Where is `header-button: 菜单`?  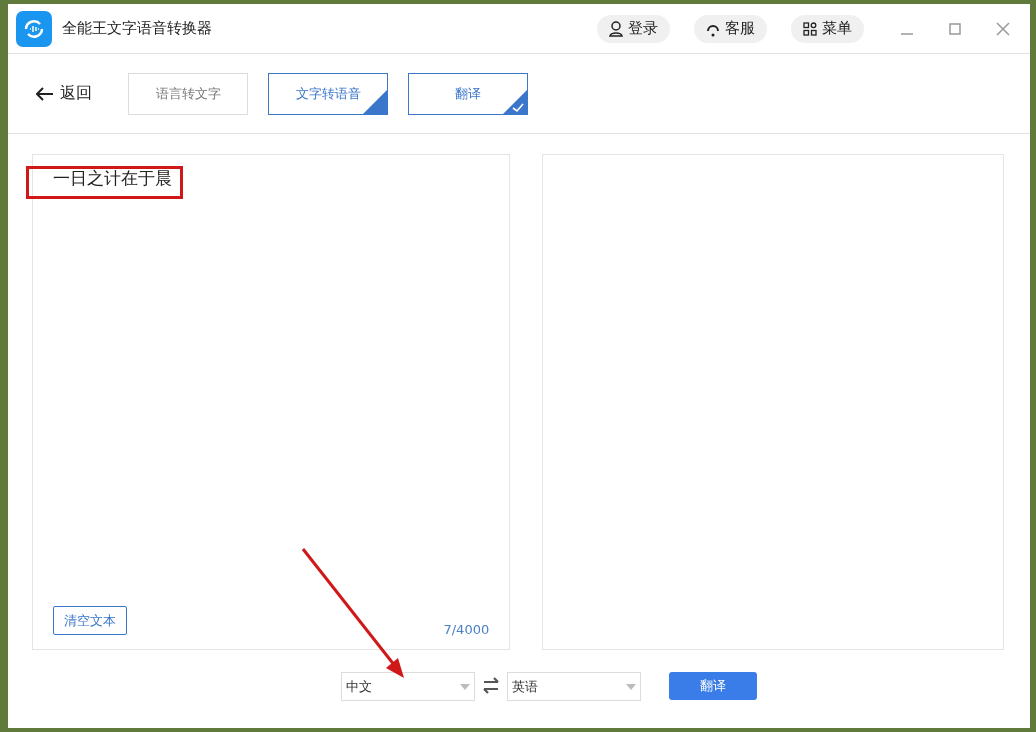
header-button: 菜单 is located at coordinates (827, 28).